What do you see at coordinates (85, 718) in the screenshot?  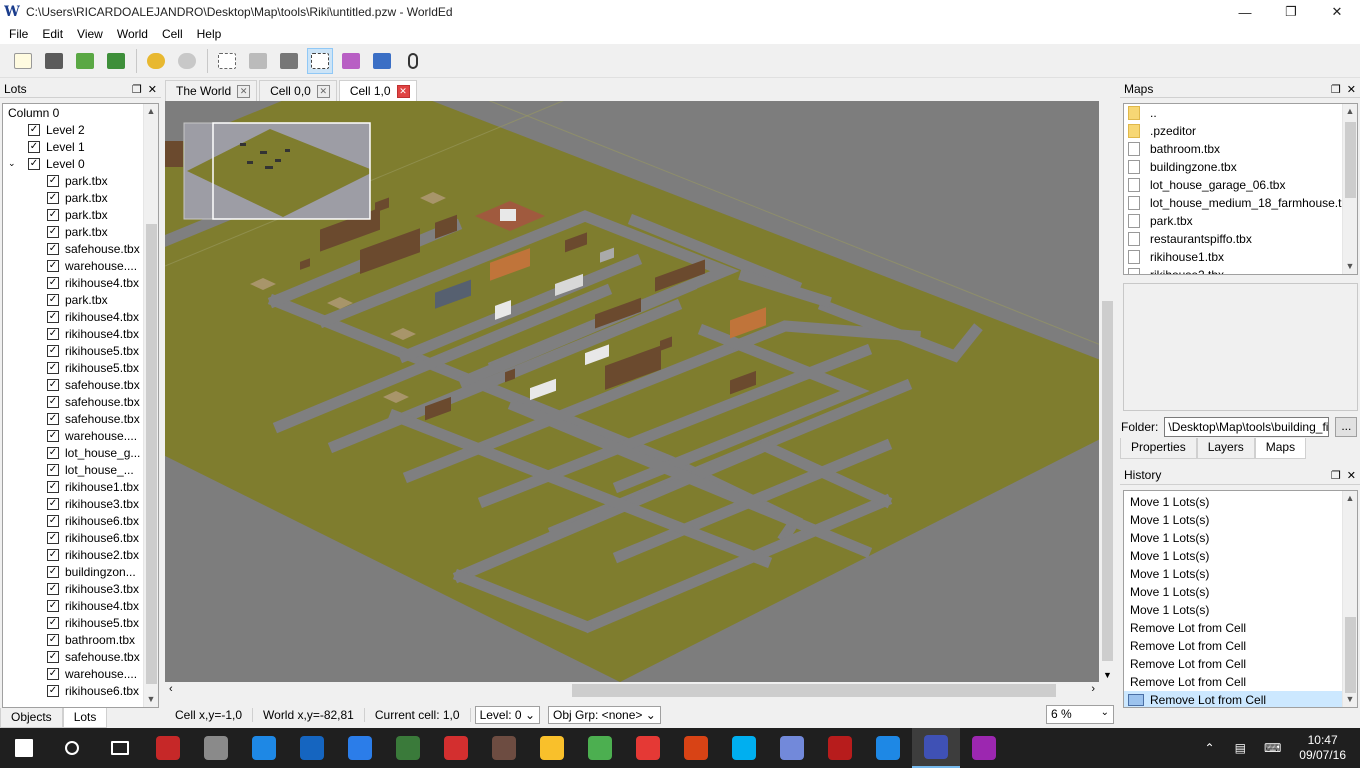 I see `tab-lots: Lots` at bounding box center [85, 718].